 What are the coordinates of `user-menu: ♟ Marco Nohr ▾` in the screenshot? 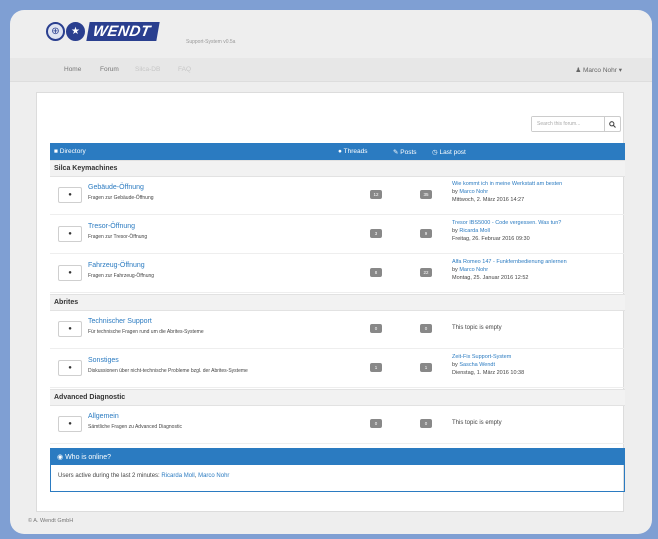 It's located at (598, 70).